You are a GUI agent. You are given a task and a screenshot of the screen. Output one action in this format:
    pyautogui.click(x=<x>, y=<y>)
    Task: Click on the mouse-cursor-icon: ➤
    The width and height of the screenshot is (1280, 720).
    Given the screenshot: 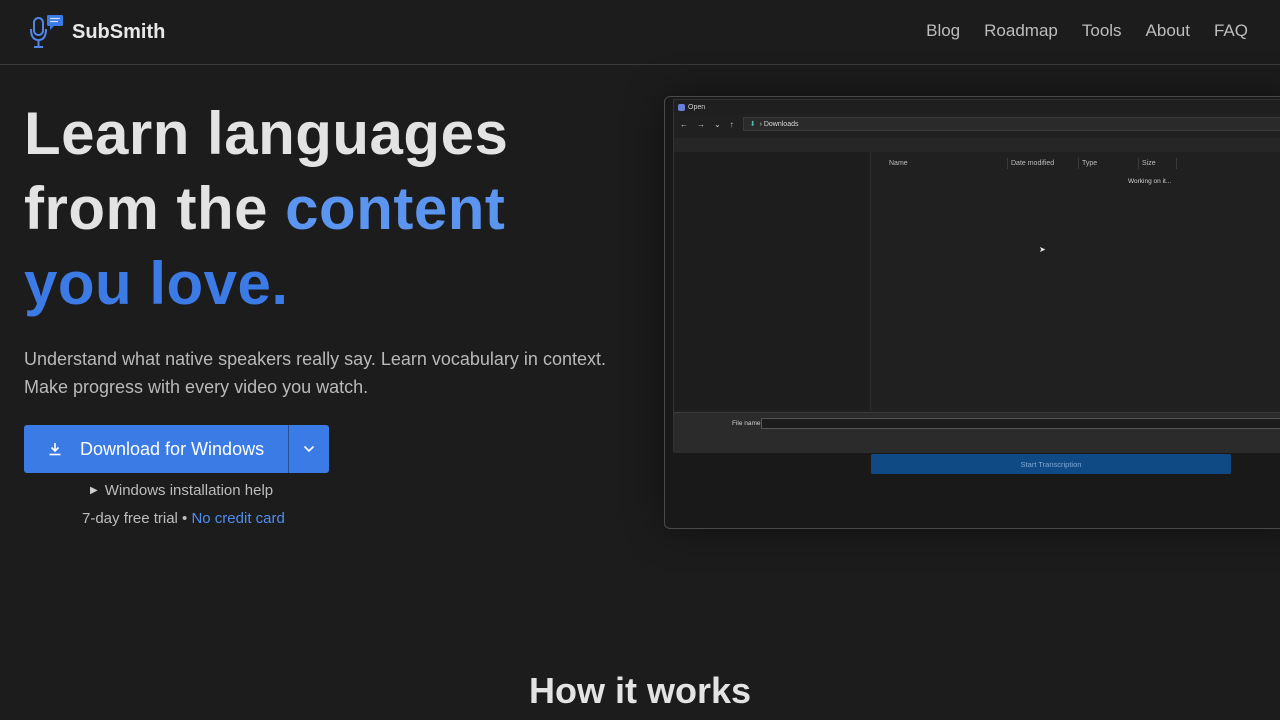 What is the action you would take?
    pyautogui.click(x=1042, y=249)
    